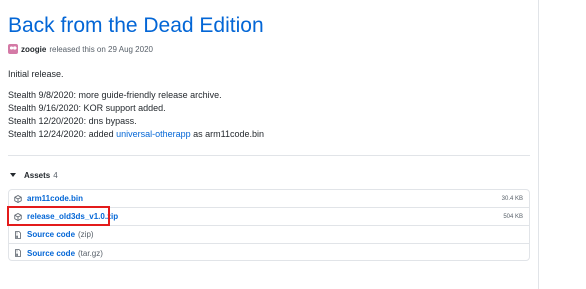  Describe the element at coordinates (513, 216) in the screenshot. I see `asset-size: 504 KB` at that location.